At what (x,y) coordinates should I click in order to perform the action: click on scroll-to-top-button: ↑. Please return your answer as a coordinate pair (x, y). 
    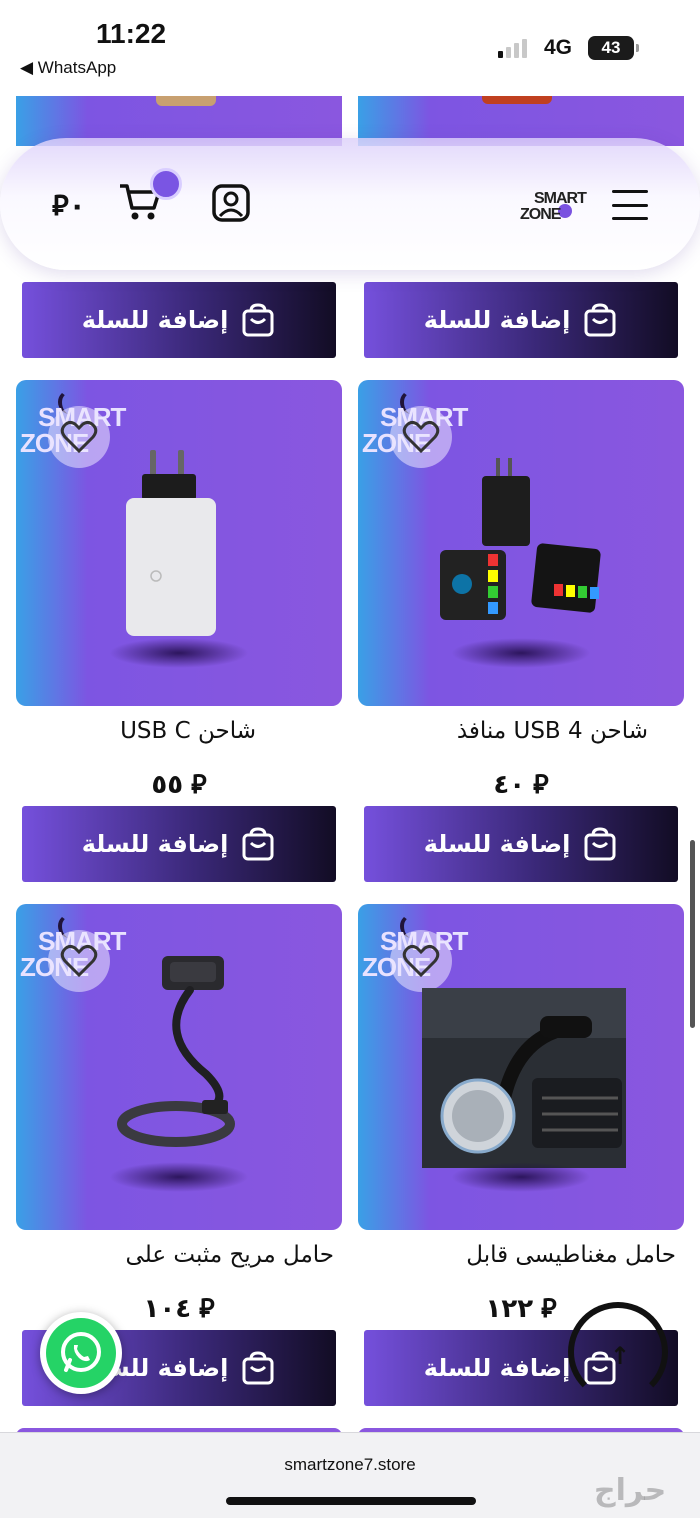
    Looking at the image, I should click on (618, 1352).